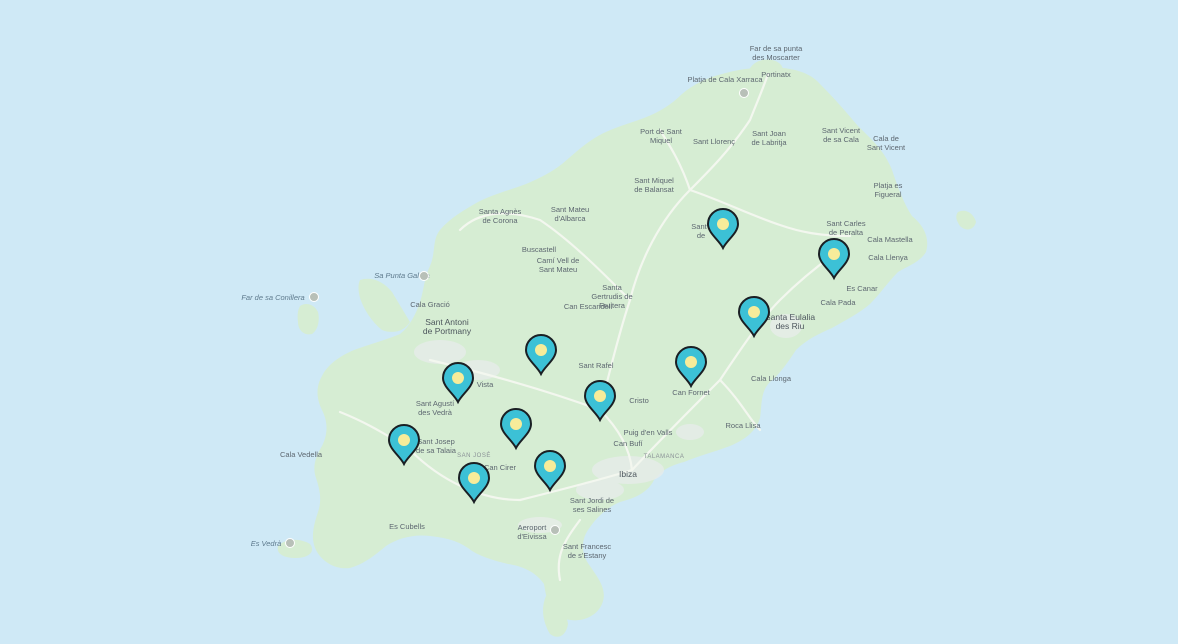  What do you see at coordinates (539, 249) in the screenshot?
I see `place-label-buscastell: Buscastell` at bounding box center [539, 249].